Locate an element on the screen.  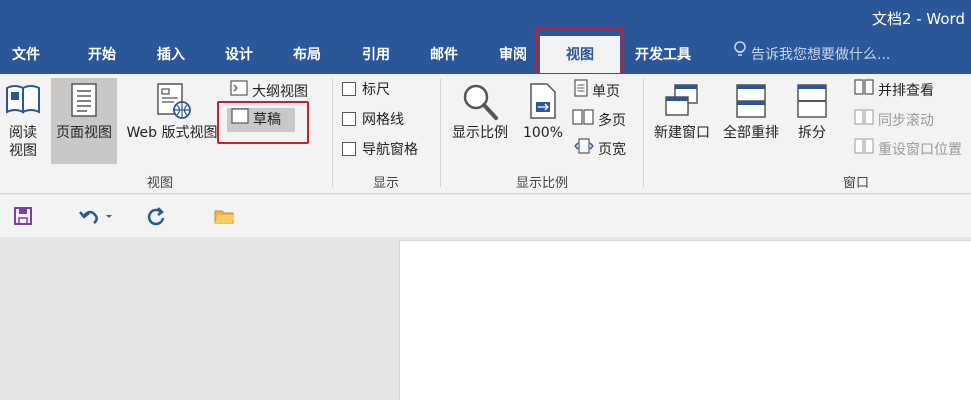
save-icon is located at coordinates (23, 216).